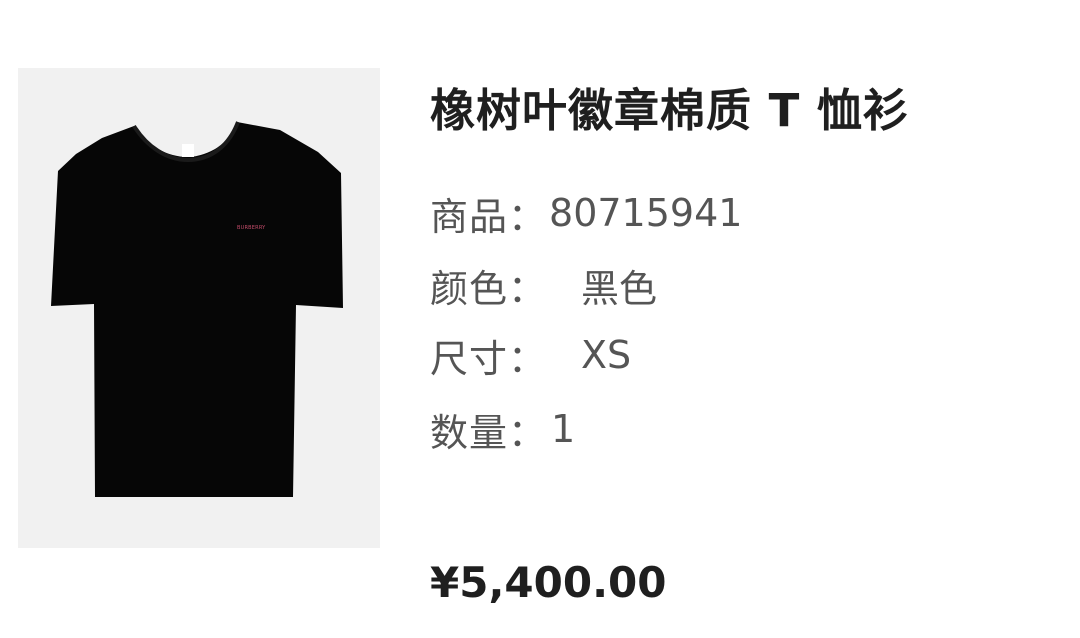 Image resolution: width=1080 pixels, height=638 pixels. I want to click on product-number-label: 商品：, so click(489, 216).